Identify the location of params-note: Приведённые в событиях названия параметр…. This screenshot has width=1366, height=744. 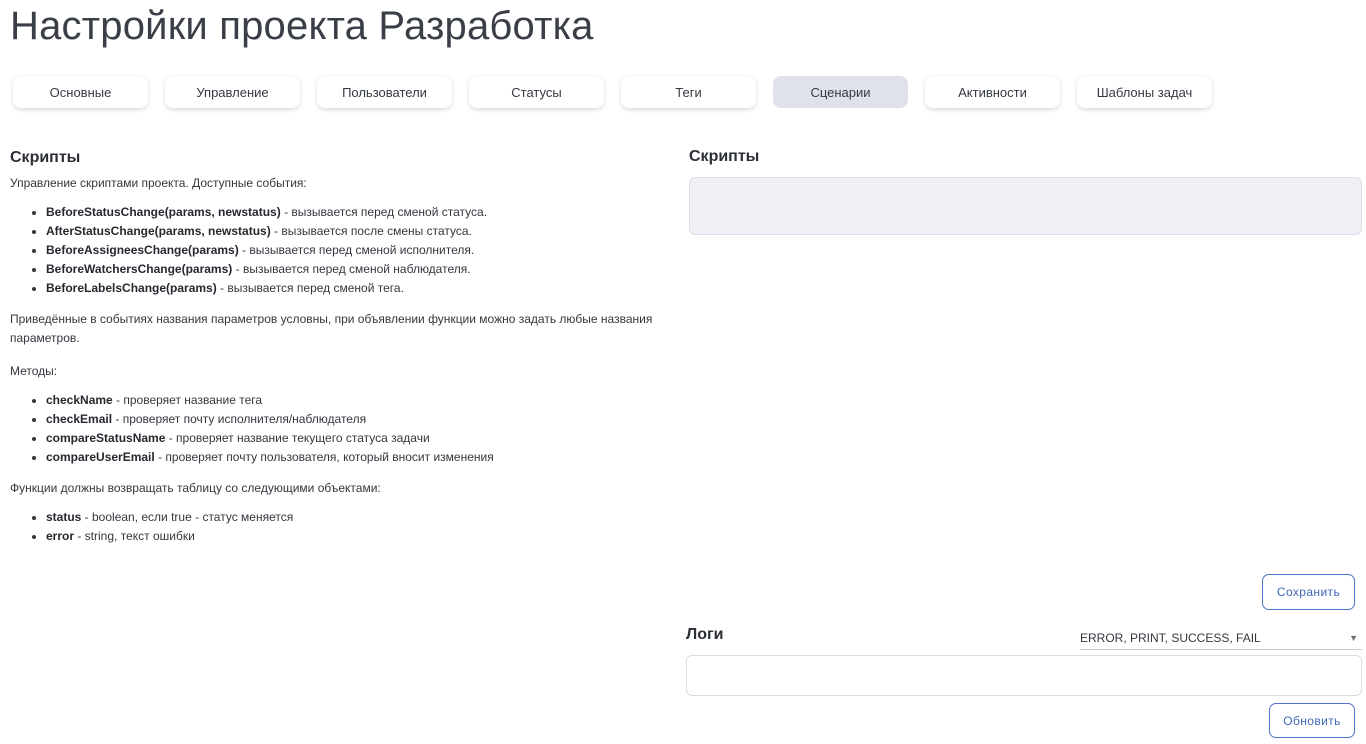
(331, 328).